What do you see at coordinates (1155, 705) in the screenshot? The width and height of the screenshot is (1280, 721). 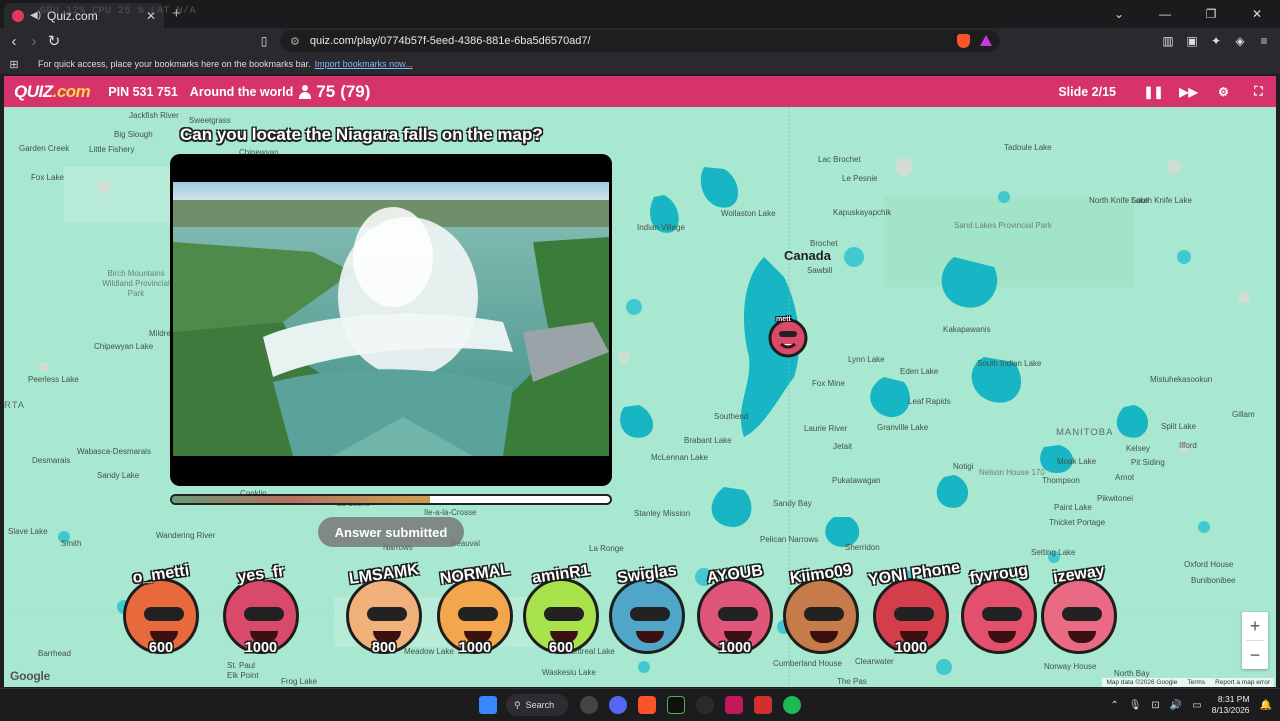 I see `network-icon: ⊡` at bounding box center [1155, 705].